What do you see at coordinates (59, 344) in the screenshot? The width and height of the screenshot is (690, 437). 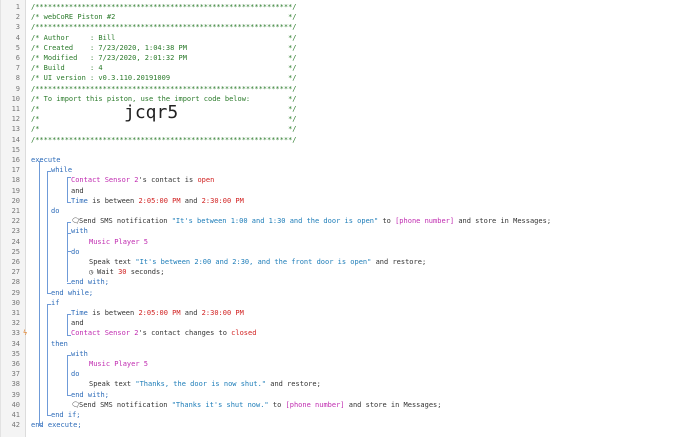 I see `keyword-then: then` at bounding box center [59, 344].